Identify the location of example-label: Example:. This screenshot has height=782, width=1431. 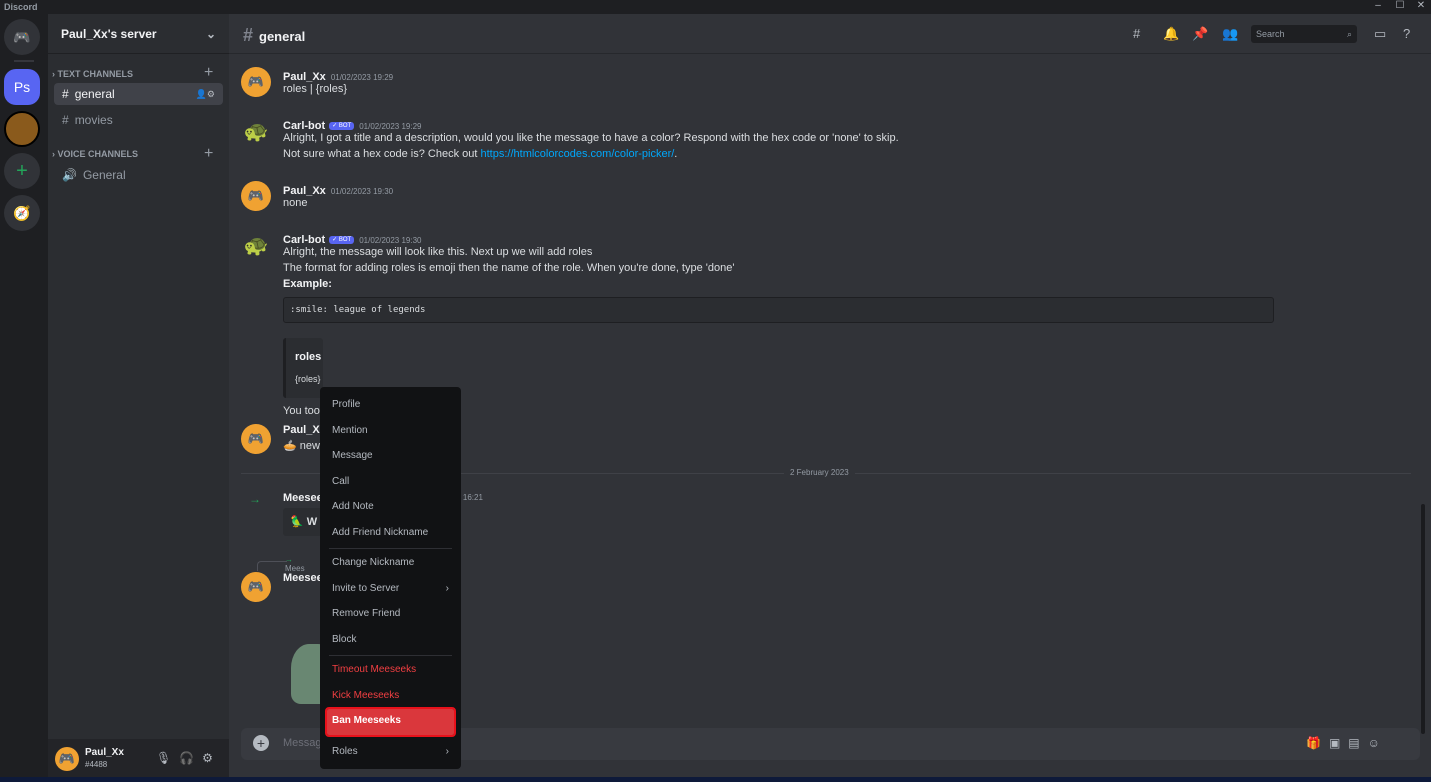
(307, 284).